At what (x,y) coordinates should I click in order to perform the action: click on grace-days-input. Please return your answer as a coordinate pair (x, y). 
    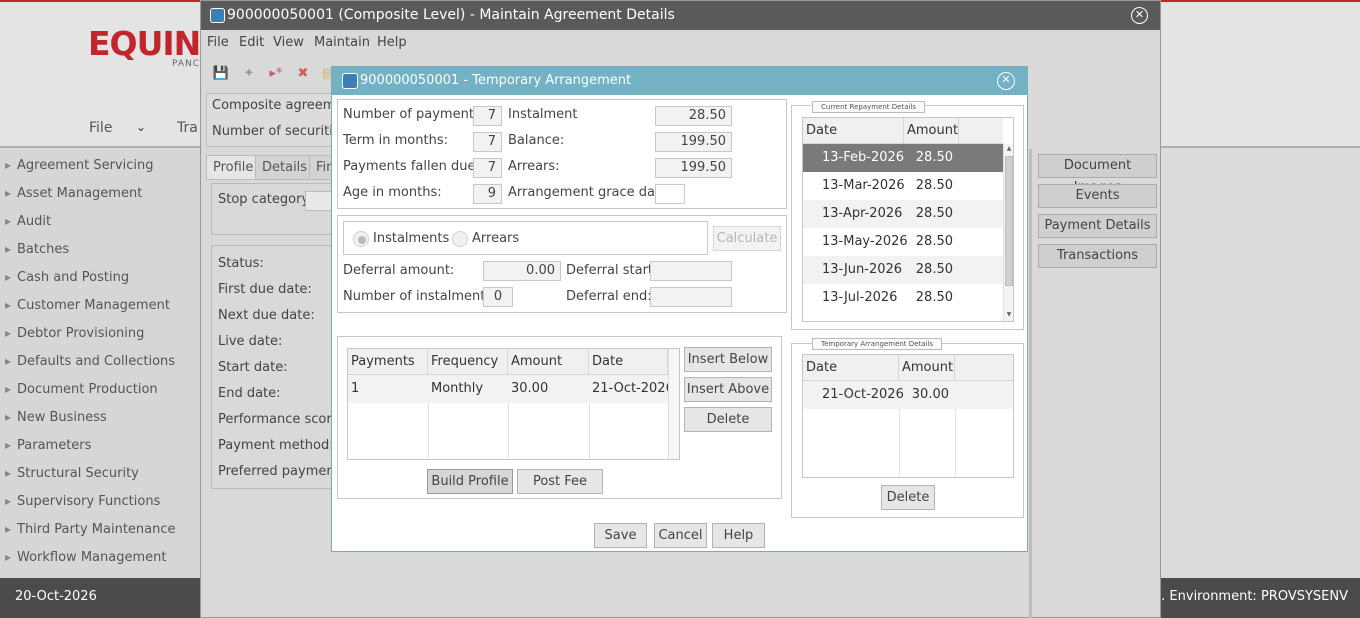
    Looking at the image, I should click on (670, 194).